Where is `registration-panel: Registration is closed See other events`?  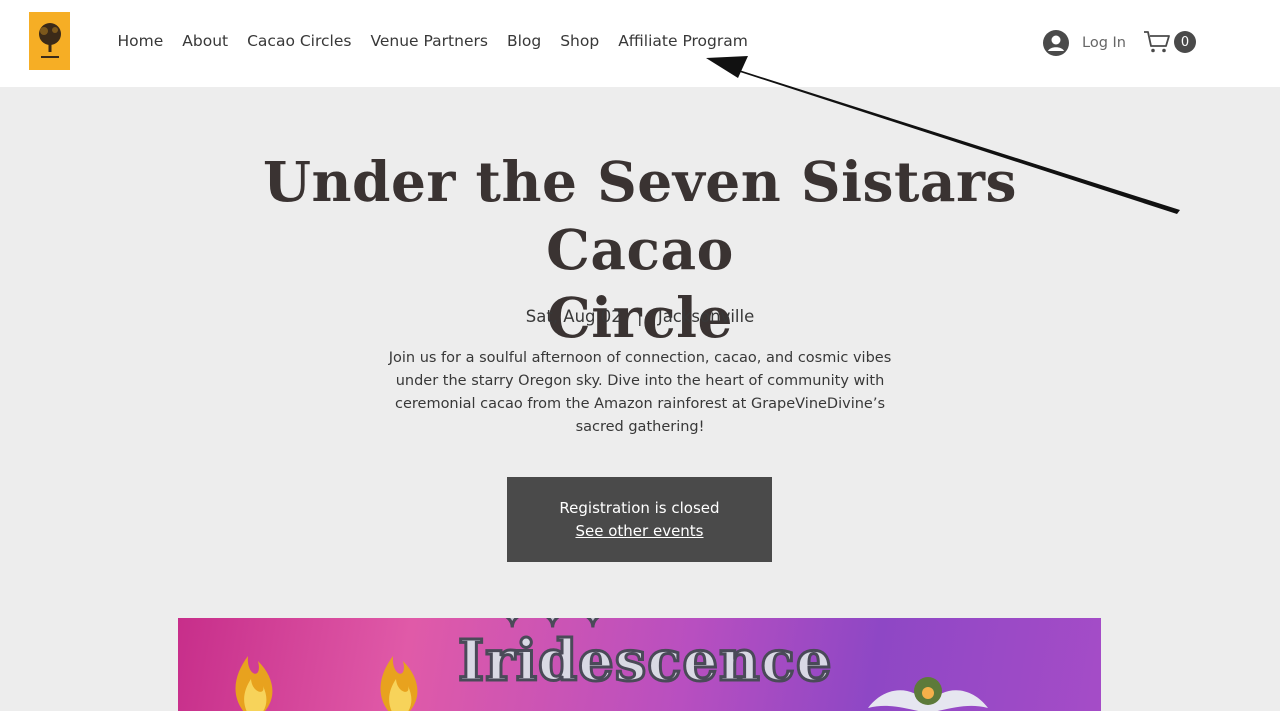
registration-panel: Registration is closed See other events is located at coordinates (639, 519).